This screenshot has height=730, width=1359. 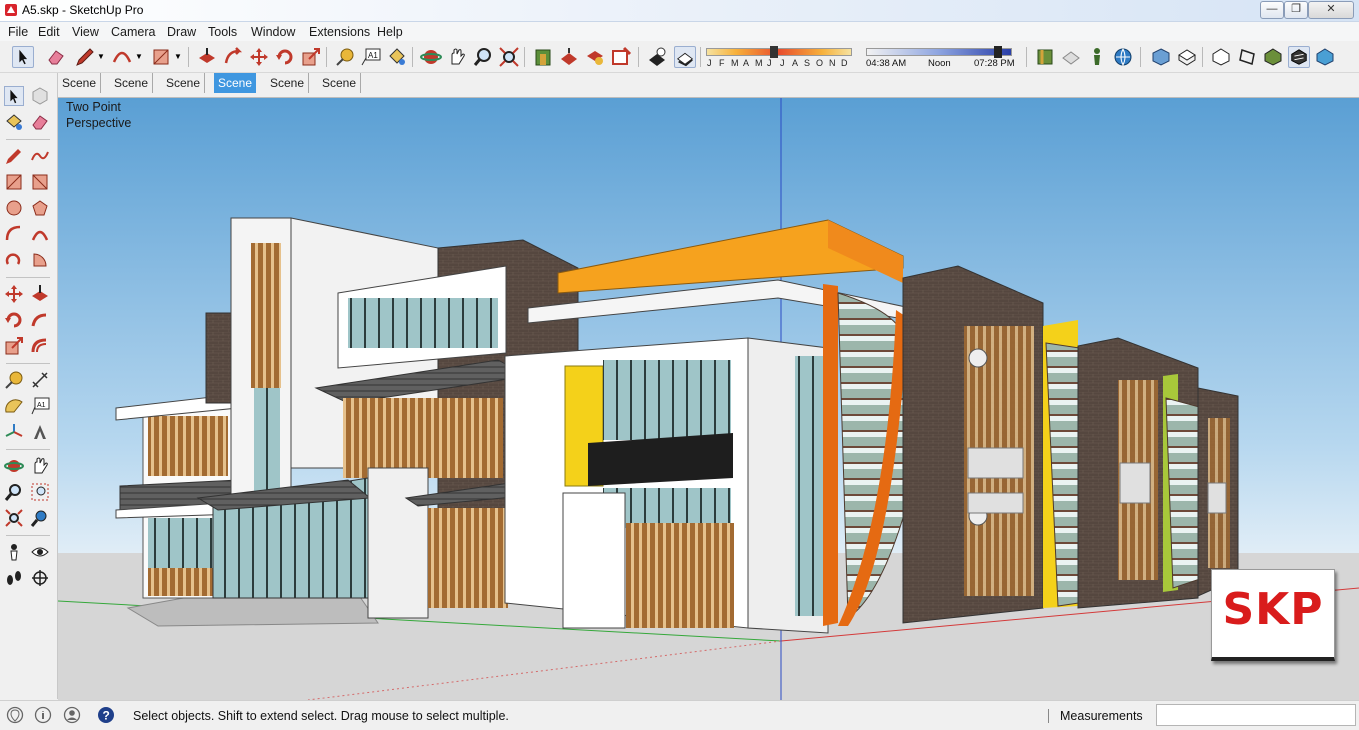 I want to click on measurements-input, so click(x=1256, y=715).